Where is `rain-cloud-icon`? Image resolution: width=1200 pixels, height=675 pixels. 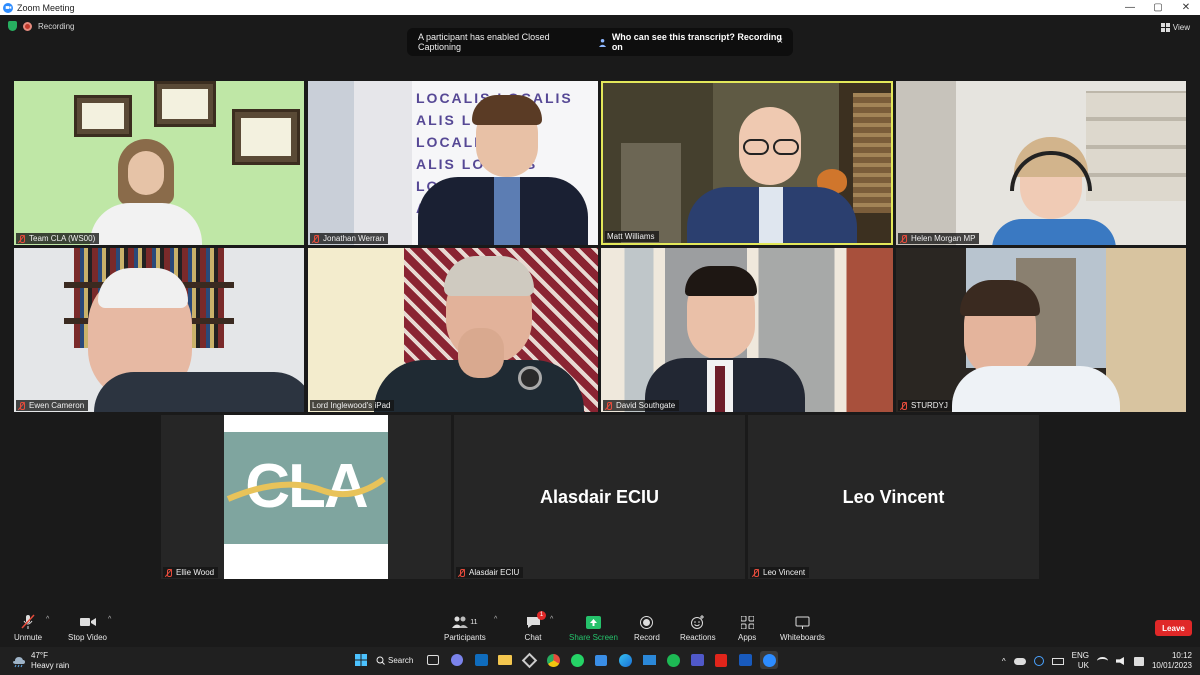
rain-cloud-icon is located at coordinates (19, 662).